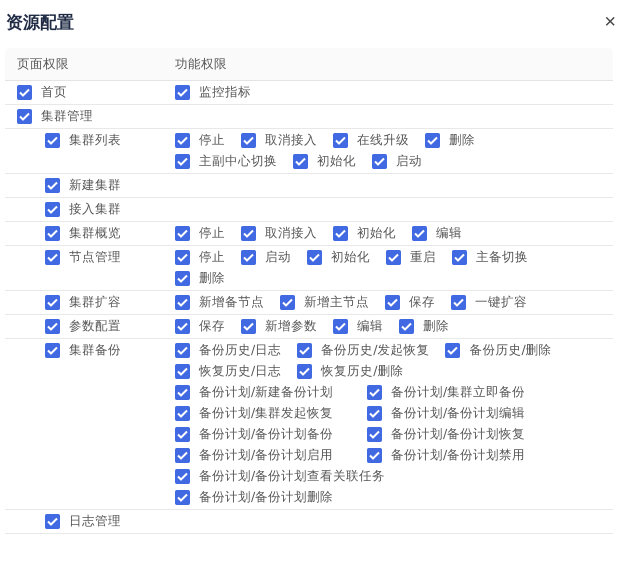 This screenshot has width=624, height=563. What do you see at coordinates (291, 326) in the screenshot?
I see `checkbox-label: 新增参数` at bounding box center [291, 326].